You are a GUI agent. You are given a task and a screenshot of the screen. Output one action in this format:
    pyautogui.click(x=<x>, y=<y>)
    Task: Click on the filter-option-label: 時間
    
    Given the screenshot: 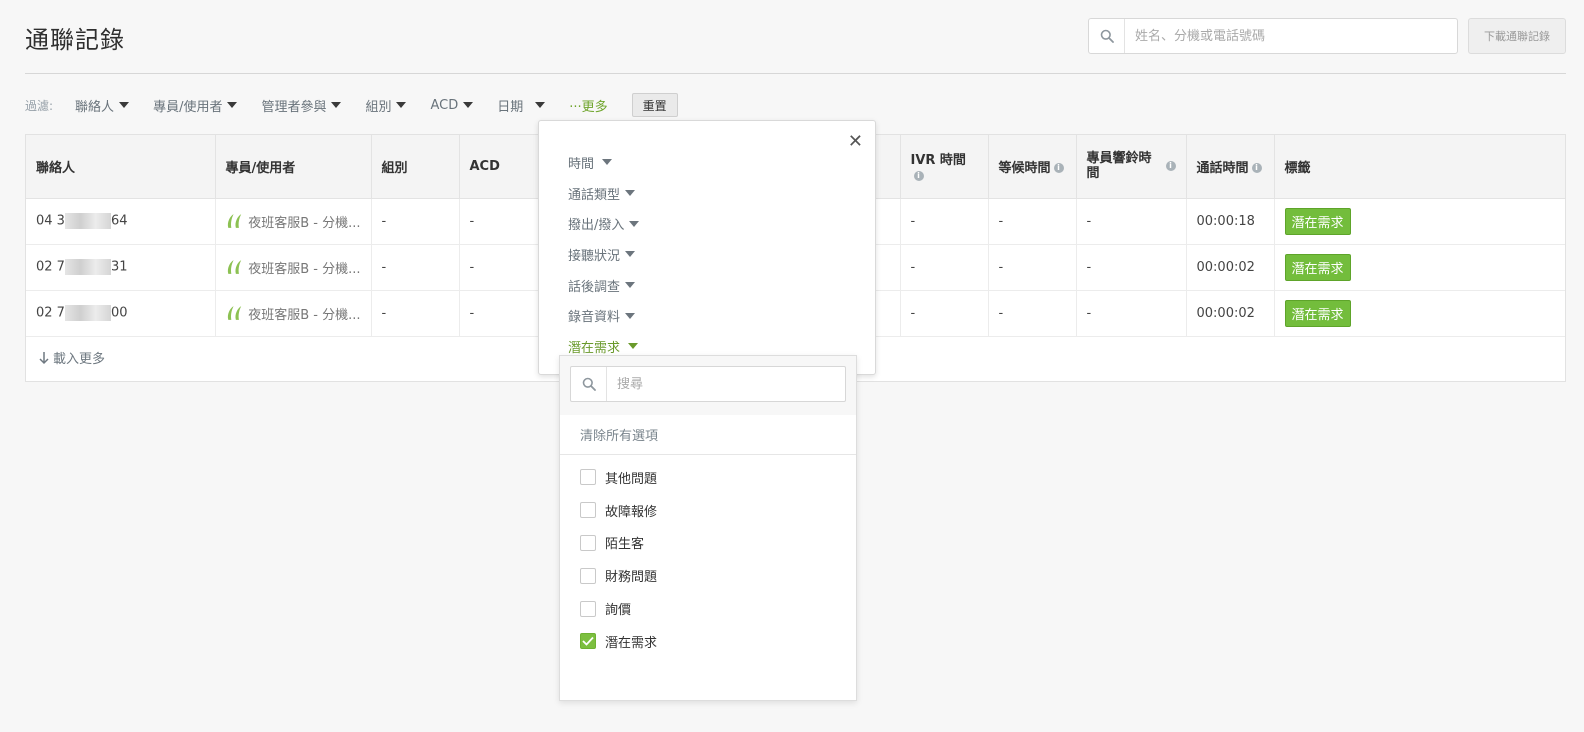 What is the action you would take?
    pyautogui.click(x=581, y=164)
    